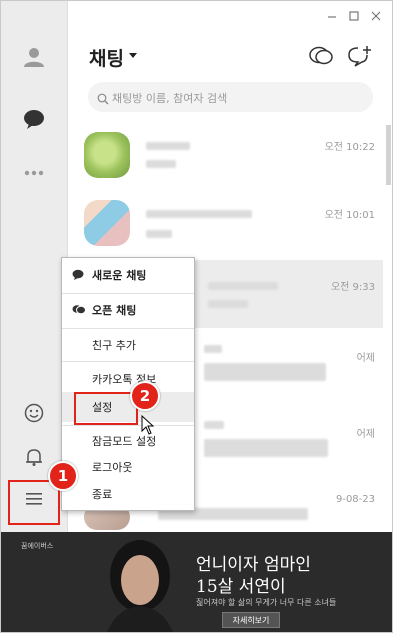 The image size is (393, 633). I want to click on scrollbar, so click(388, 155).